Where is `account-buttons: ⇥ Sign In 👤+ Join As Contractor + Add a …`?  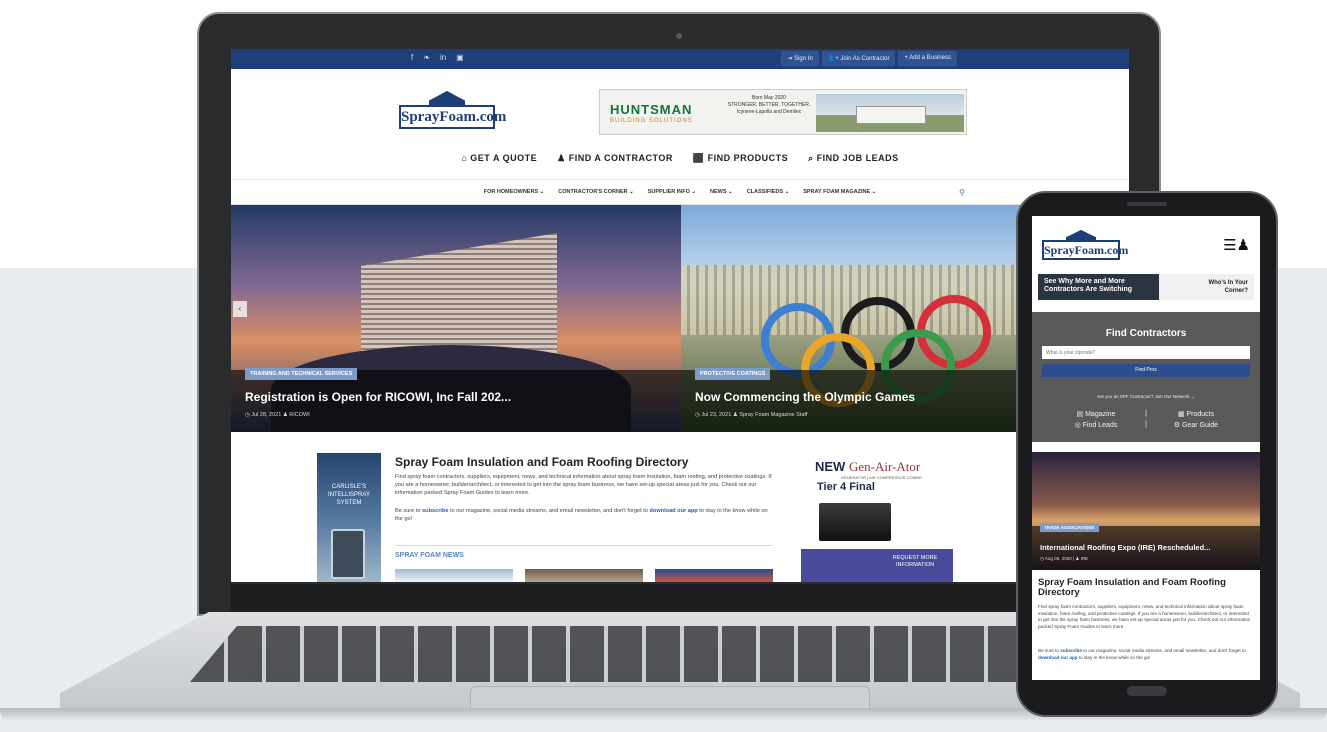
account-buttons: ⇥ Sign In 👤+ Join As Contractor + Add a … is located at coordinates (869, 58).